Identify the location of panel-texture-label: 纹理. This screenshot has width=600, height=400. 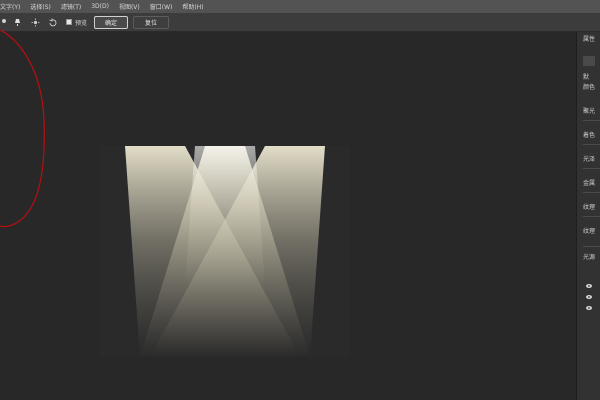
(589, 207).